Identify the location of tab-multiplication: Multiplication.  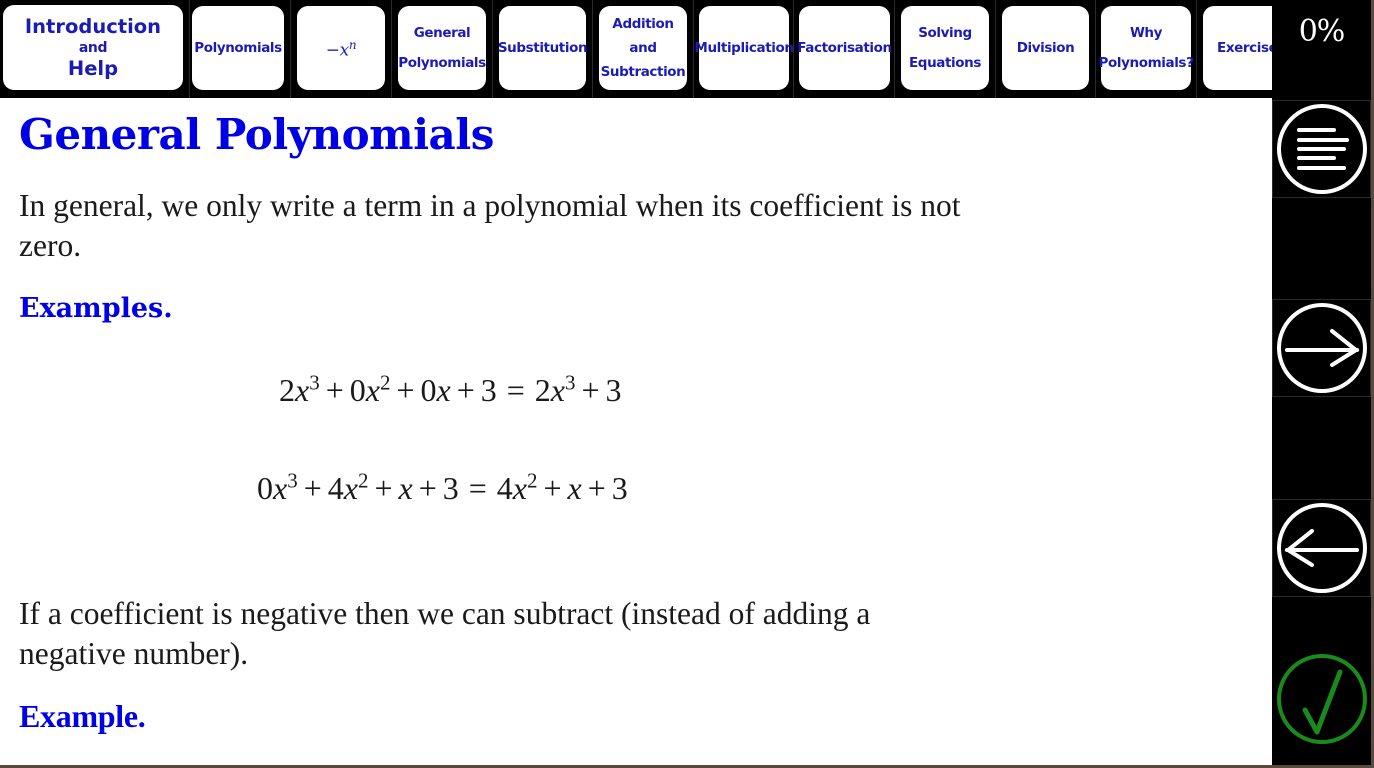
(744, 49).